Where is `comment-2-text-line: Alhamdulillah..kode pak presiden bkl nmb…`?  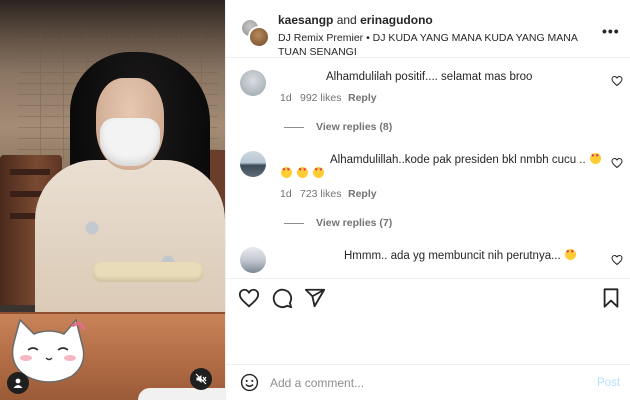 comment-2-text-line: Alhamdulillah..kode pak presiden bkl nmb… is located at coordinates (466, 159).